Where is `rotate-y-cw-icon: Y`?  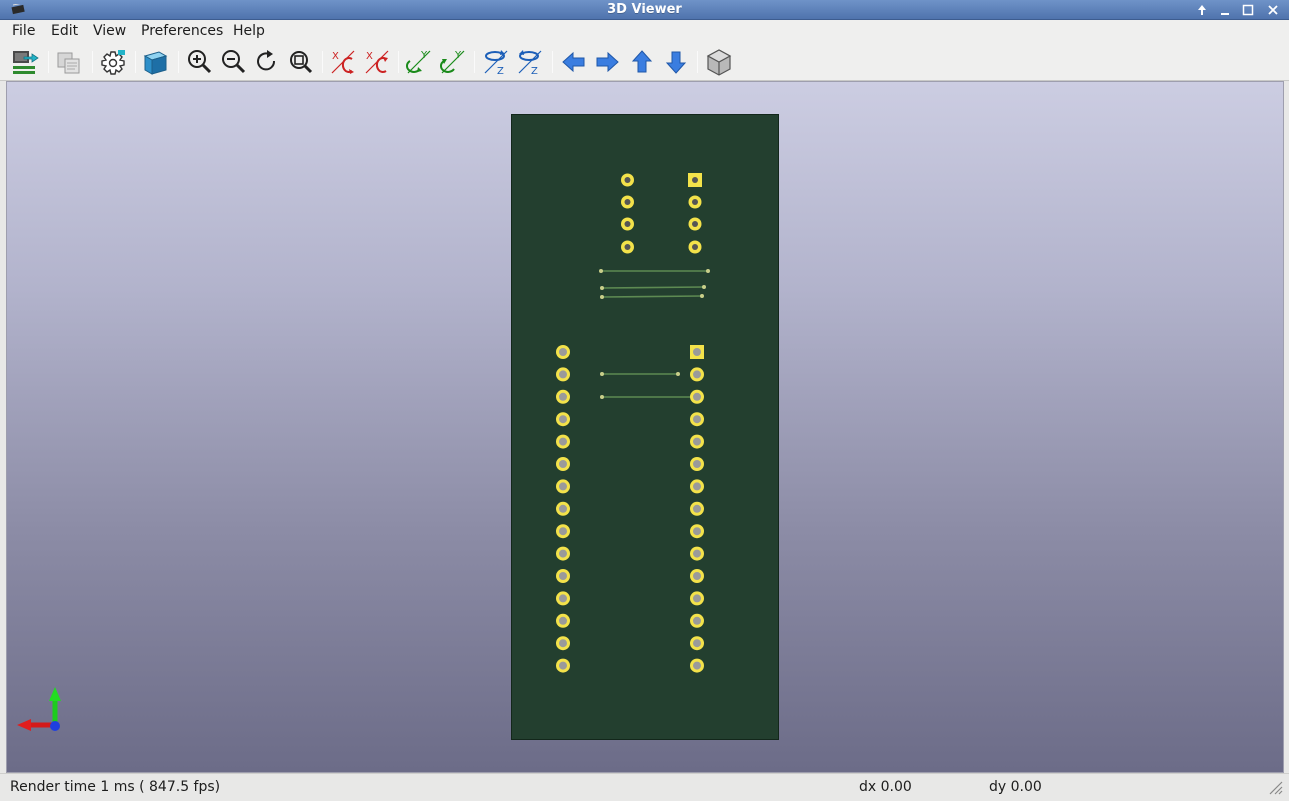
rotate-y-cw-icon: Y is located at coordinates (418, 62).